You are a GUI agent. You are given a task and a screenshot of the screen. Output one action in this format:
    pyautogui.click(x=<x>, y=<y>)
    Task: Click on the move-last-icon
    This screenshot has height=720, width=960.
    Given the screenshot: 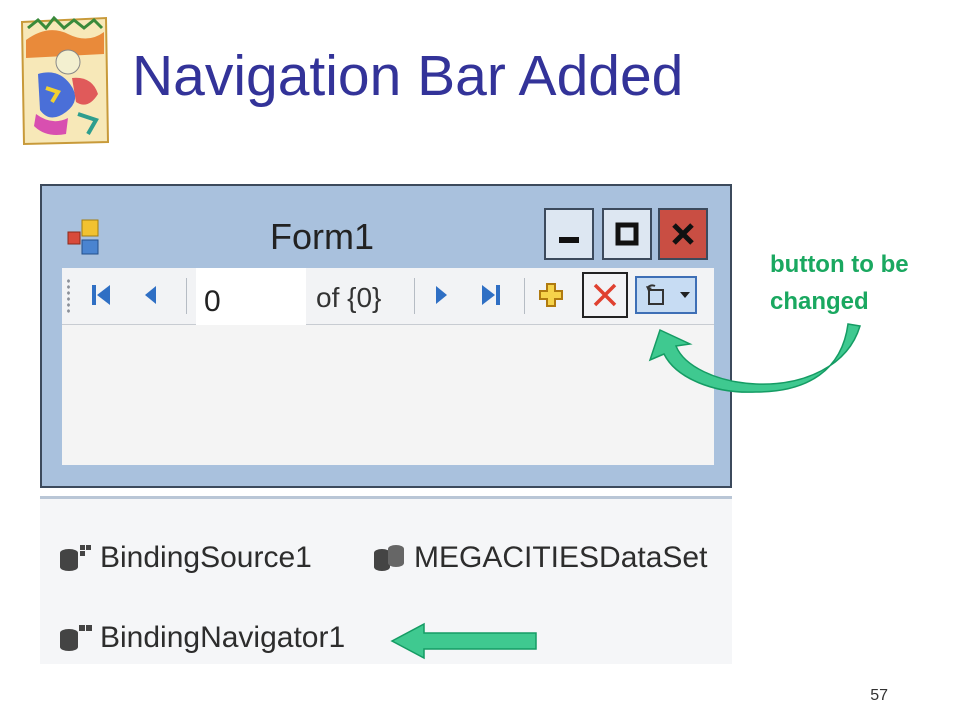 What is the action you would take?
    pyautogui.click(x=491, y=295)
    